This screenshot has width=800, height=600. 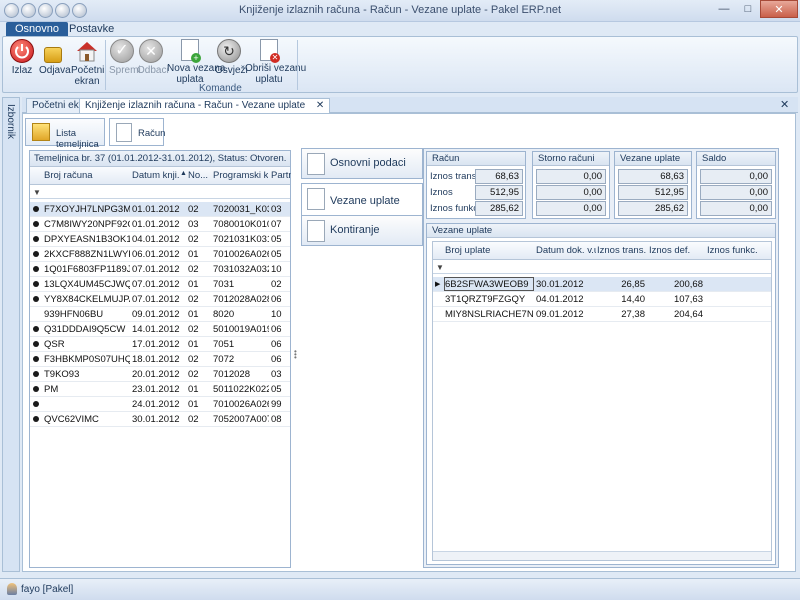 What do you see at coordinates (160, 404) in the screenshot?
I see `table-row: 24.01.2012 01 7010026A0260699` at bounding box center [160, 404].